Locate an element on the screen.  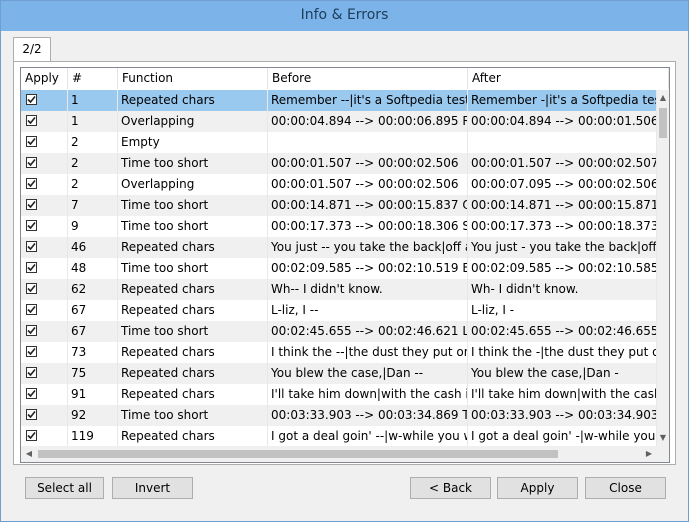
scroll-up-icon: ▲ is located at coordinates (663, 98).